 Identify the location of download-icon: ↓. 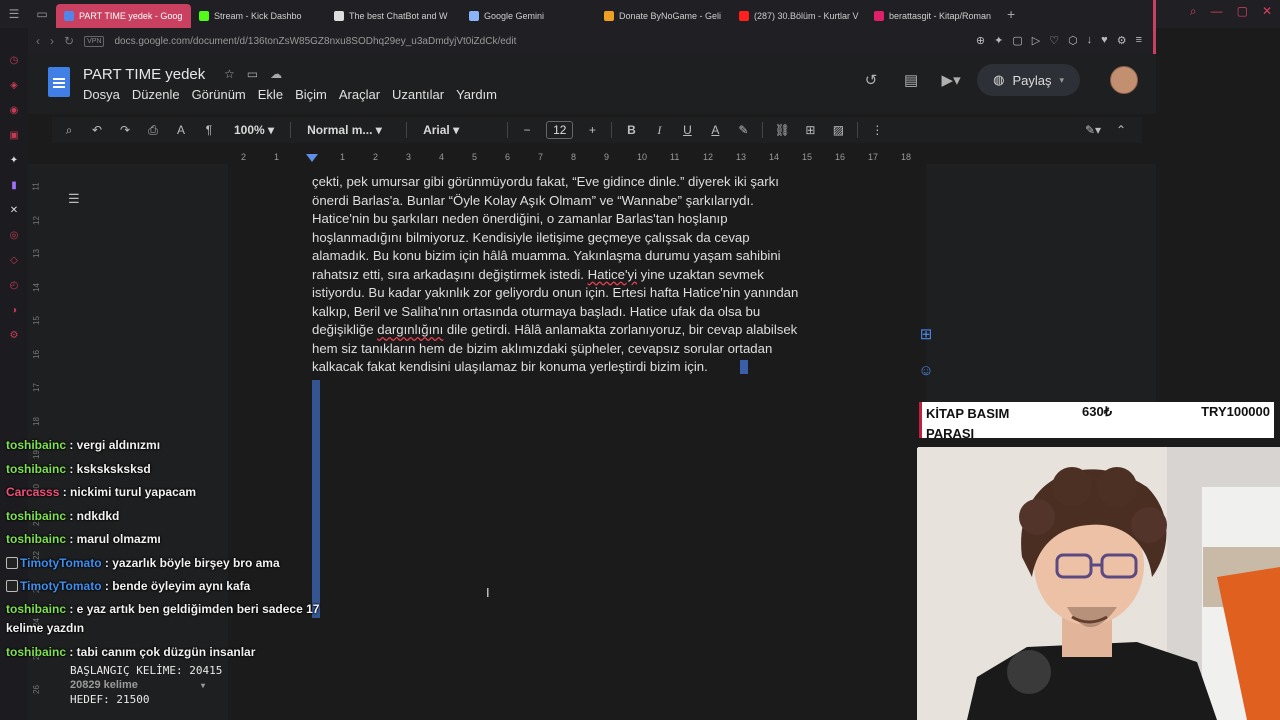
(1090, 40).